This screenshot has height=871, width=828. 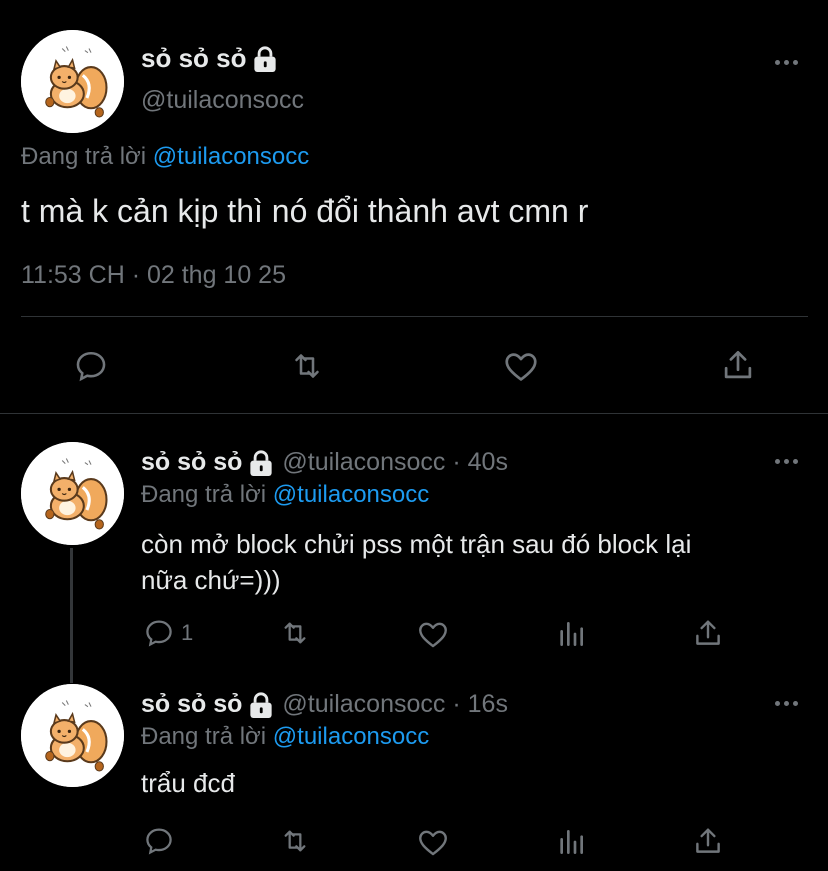 What do you see at coordinates (187, 632) in the screenshot?
I see `reply-count: 1` at bounding box center [187, 632].